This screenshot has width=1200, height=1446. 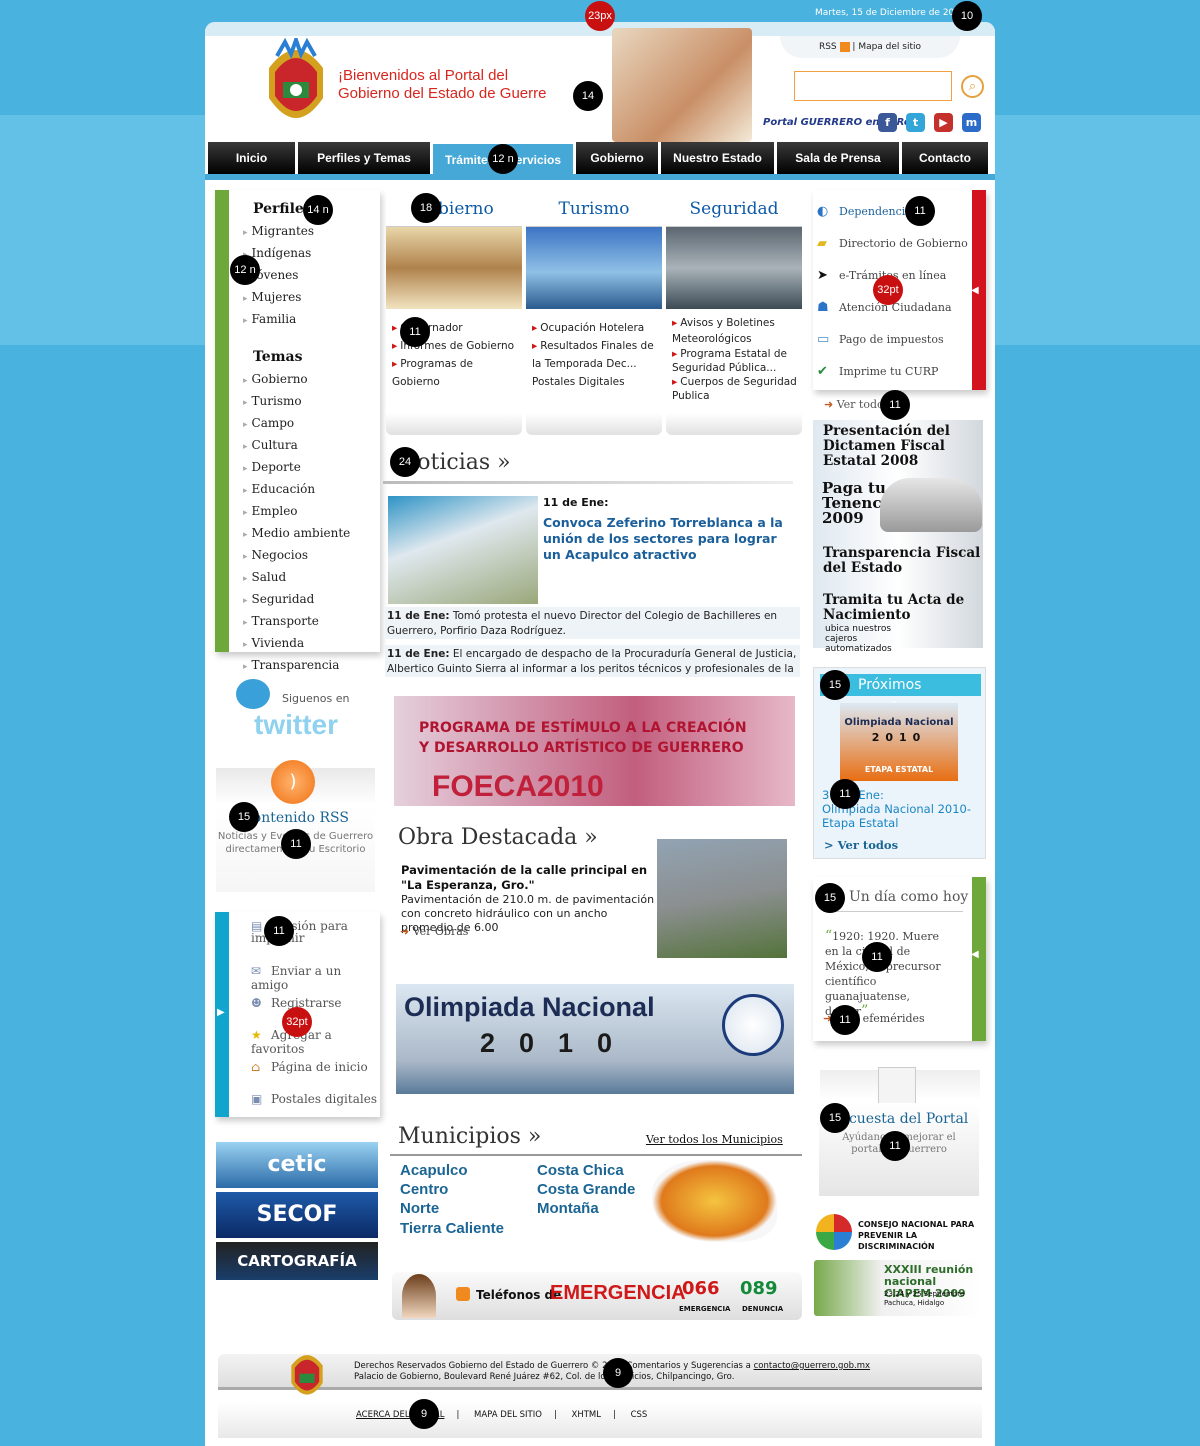 I want to click on twitter-icon: t, so click(x=915, y=122).